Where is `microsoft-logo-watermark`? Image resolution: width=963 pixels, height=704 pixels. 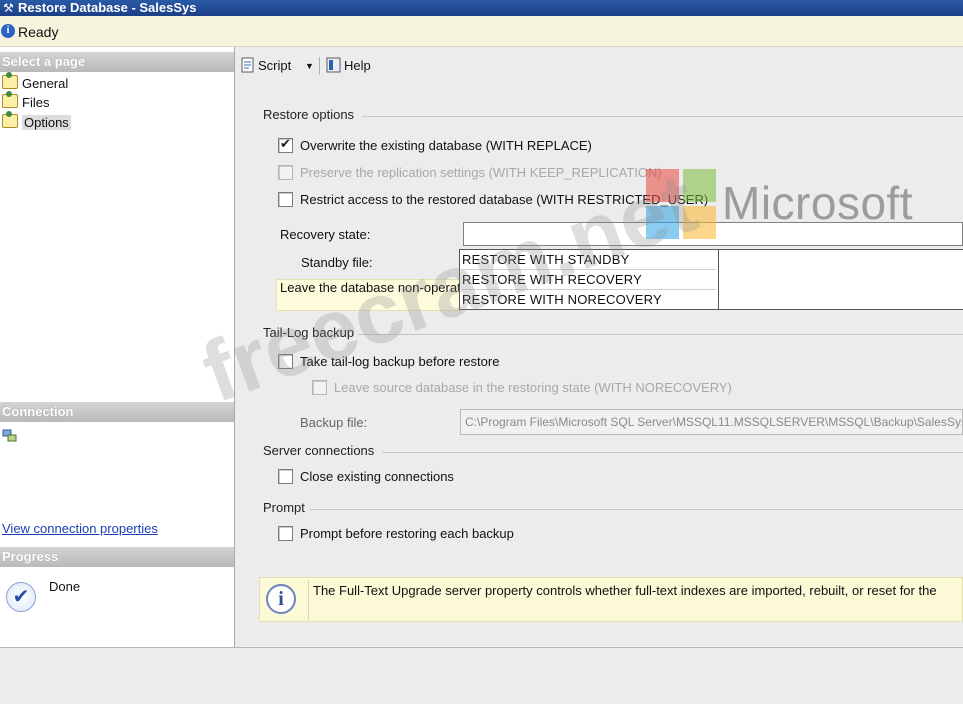 microsoft-logo-watermark is located at coordinates (682, 204).